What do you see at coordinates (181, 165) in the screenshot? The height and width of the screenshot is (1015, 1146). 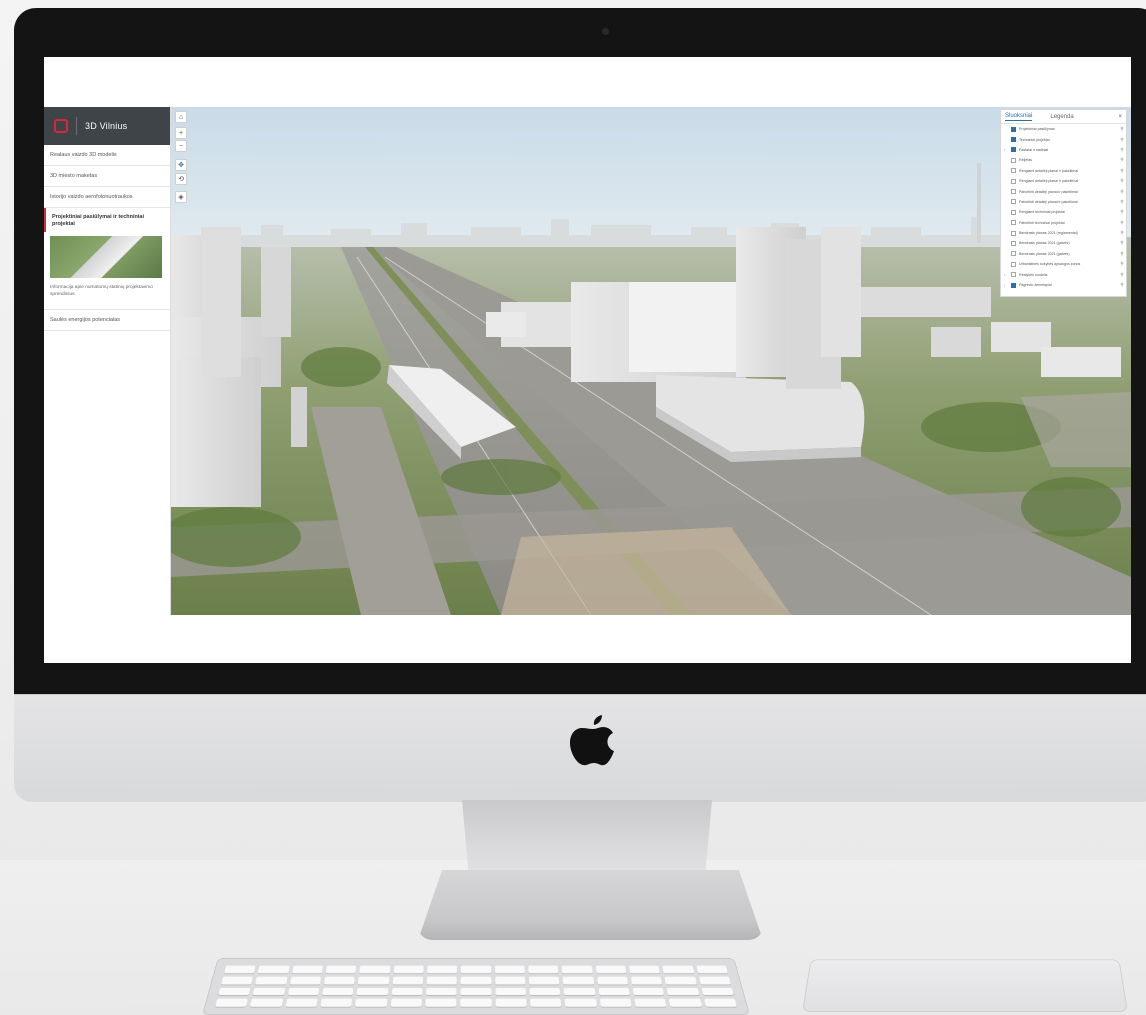 I see `pan-icon: ✥` at bounding box center [181, 165].